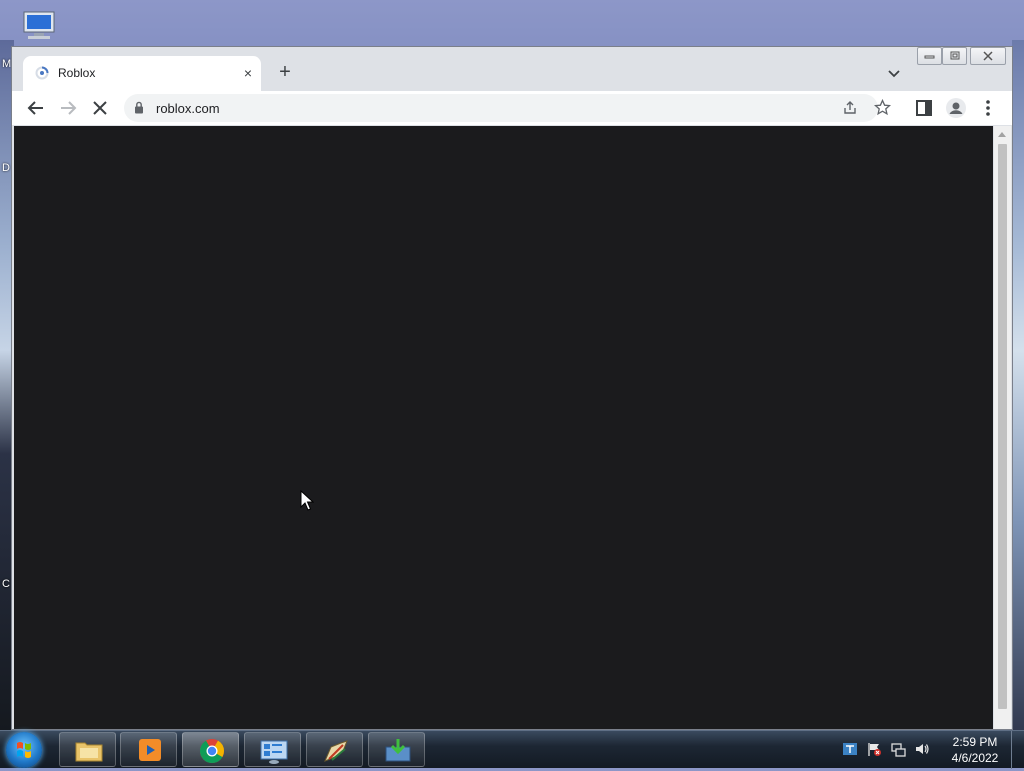  Describe the element at coordinates (512, 69) in the screenshot. I see `tab-strip: Roblox × +` at that location.